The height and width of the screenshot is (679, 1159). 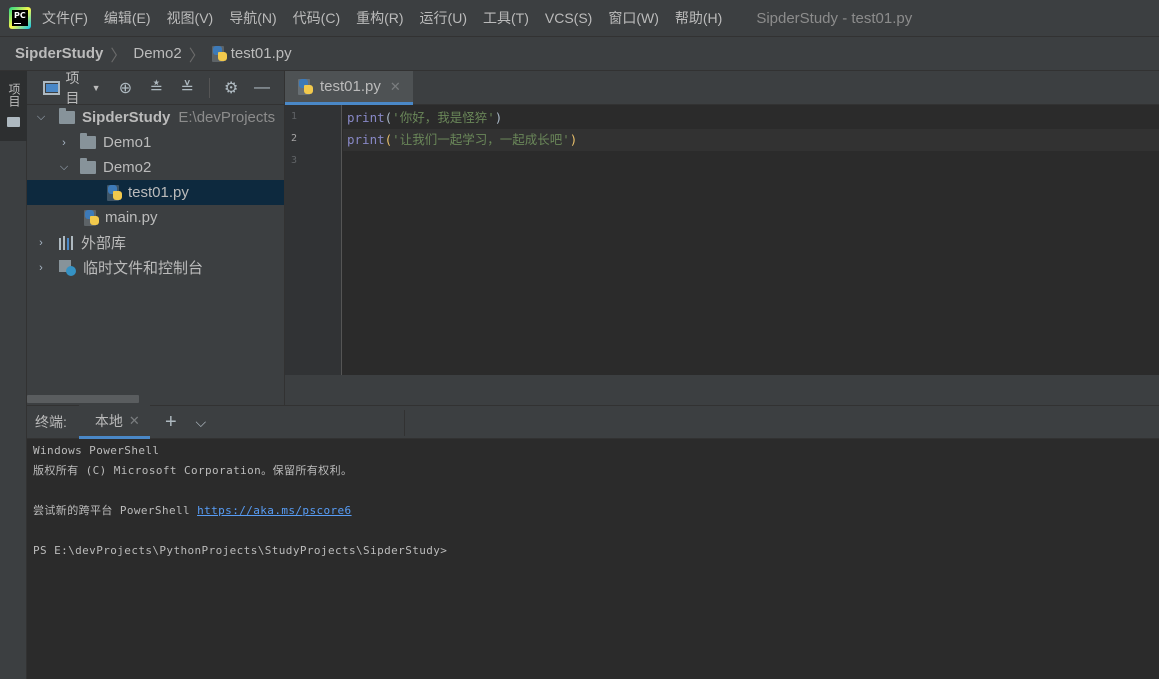 What do you see at coordinates (231, 88) in the screenshot?
I see `gear-icon: ⚙` at bounding box center [231, 88].